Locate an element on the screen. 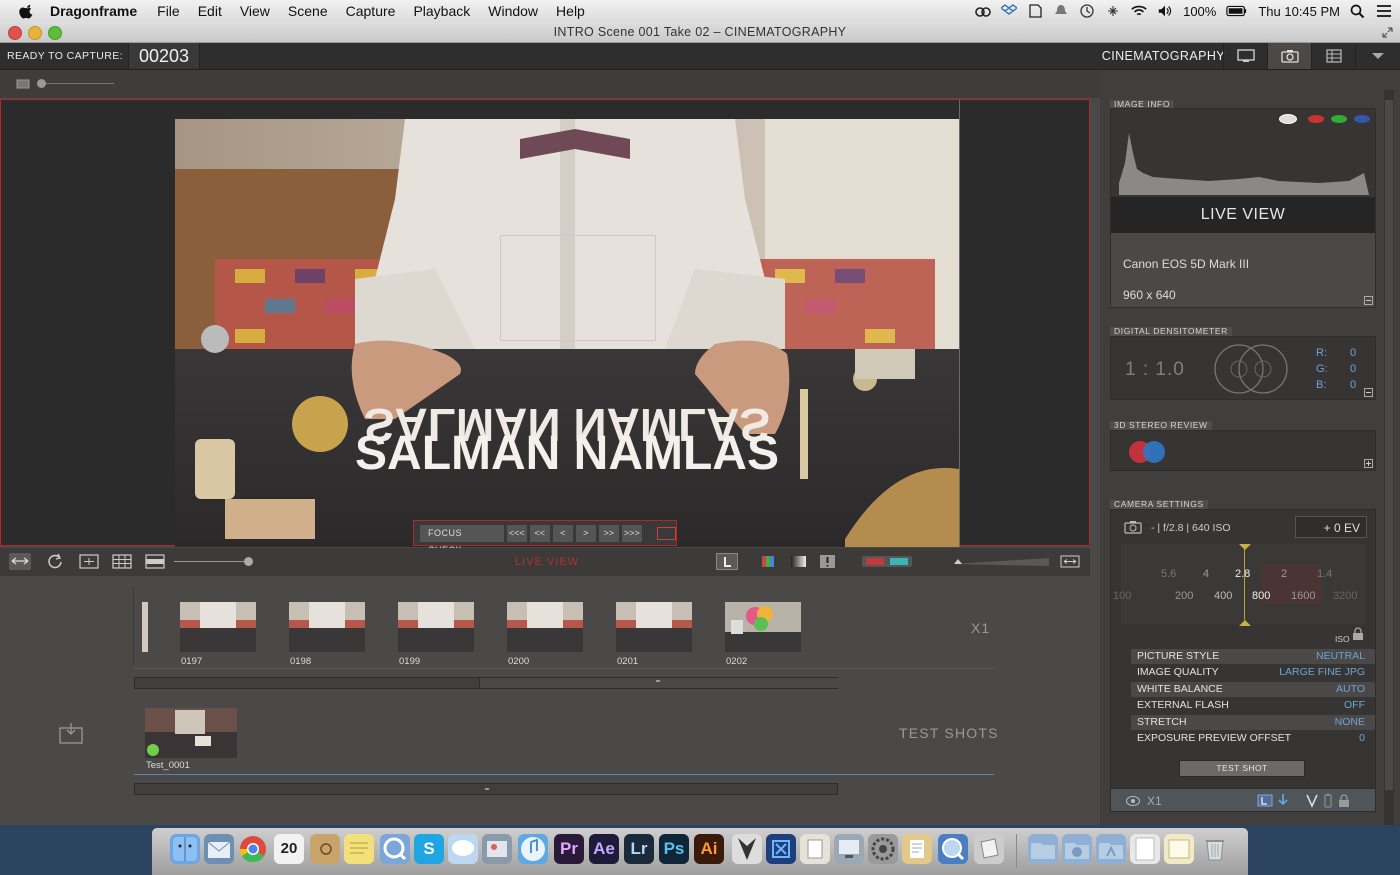 The image size is (1400, 875). workspace-menu-button is located at coordinates (1377, 56).